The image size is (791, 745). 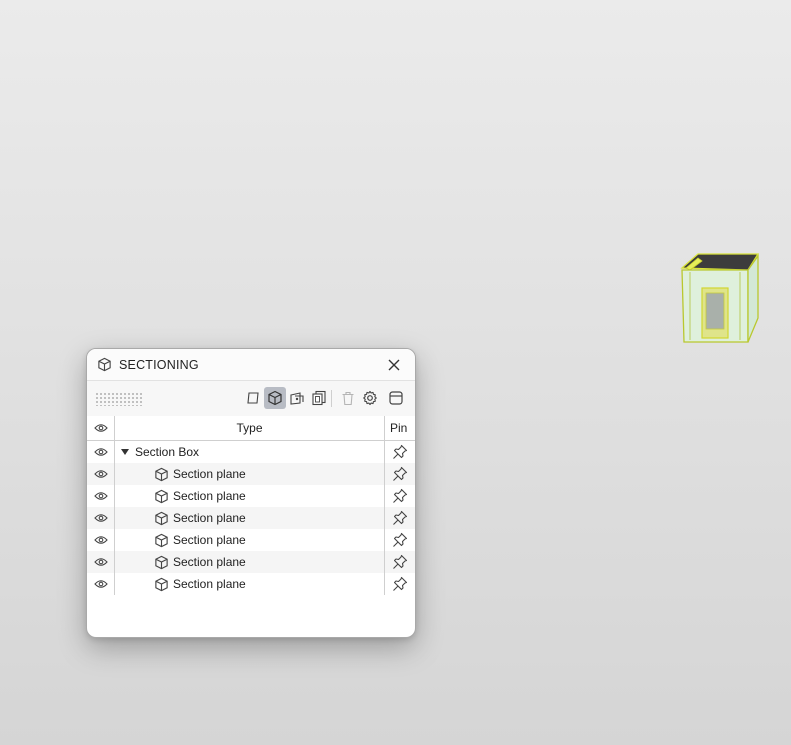 I want to click on type-column-header: Type, so click(x=250, y=428).